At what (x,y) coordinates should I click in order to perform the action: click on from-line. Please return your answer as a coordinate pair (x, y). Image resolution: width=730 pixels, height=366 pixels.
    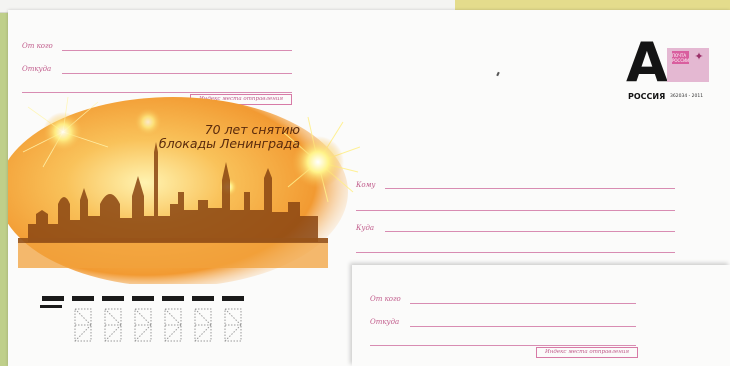
    Looking at the image, I should click on (177, 50).